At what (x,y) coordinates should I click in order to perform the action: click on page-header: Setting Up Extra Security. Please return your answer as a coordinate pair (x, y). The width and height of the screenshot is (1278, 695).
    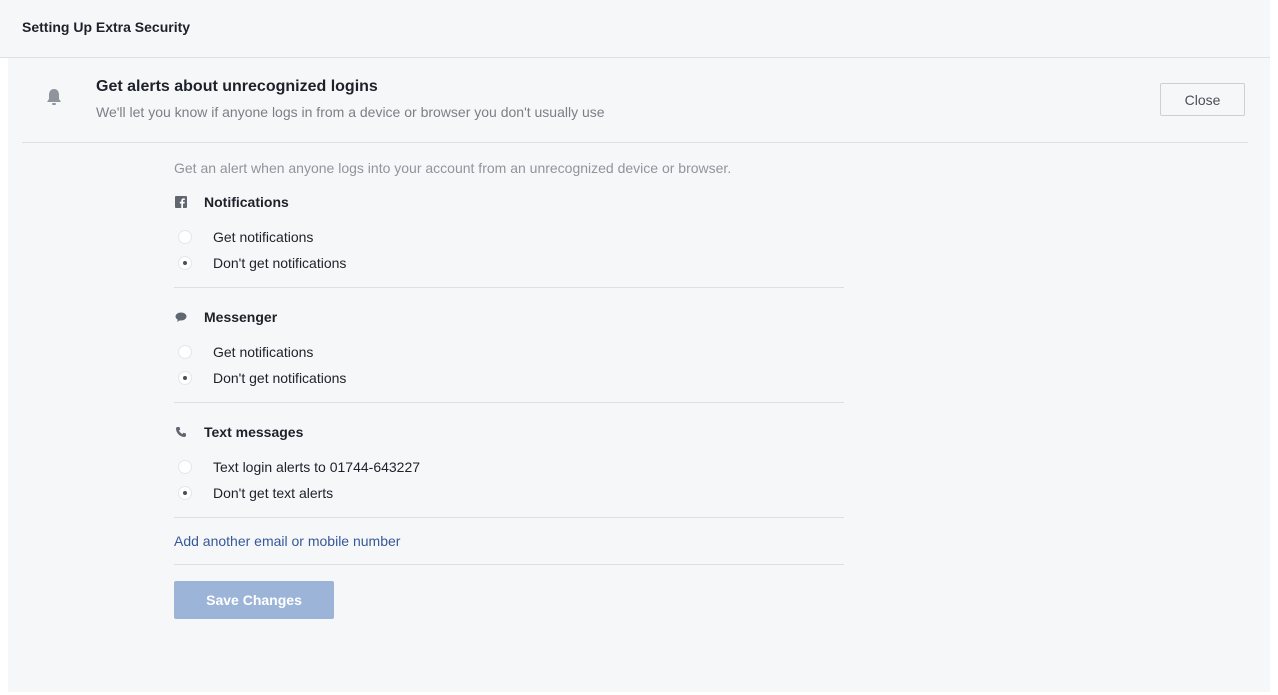
    Looking at the image, I should click on (635, 29).